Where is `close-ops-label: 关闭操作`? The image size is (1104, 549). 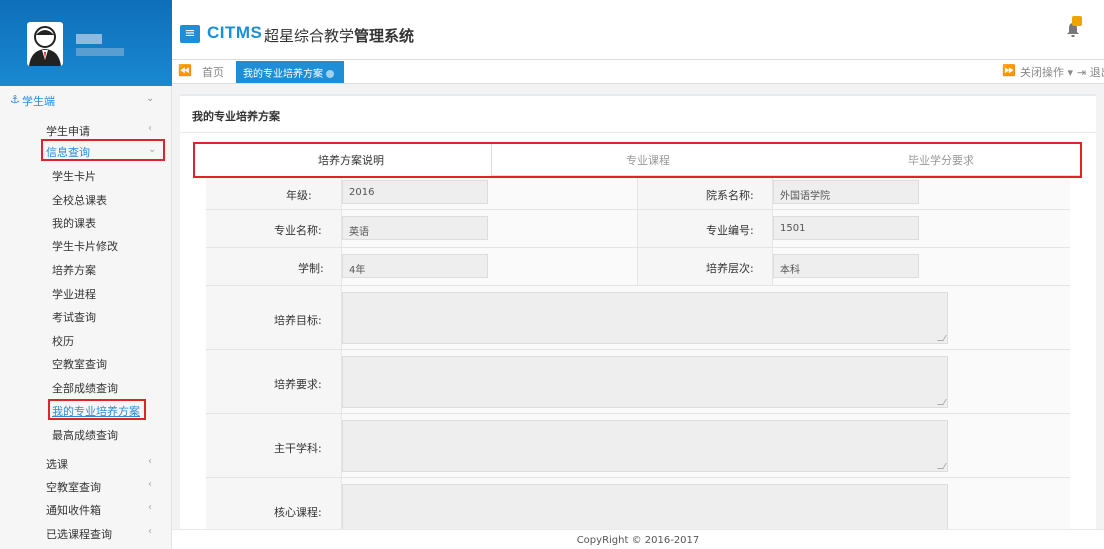 close-ops-label: 关闭操作 is located at coordinates (1042, 72).